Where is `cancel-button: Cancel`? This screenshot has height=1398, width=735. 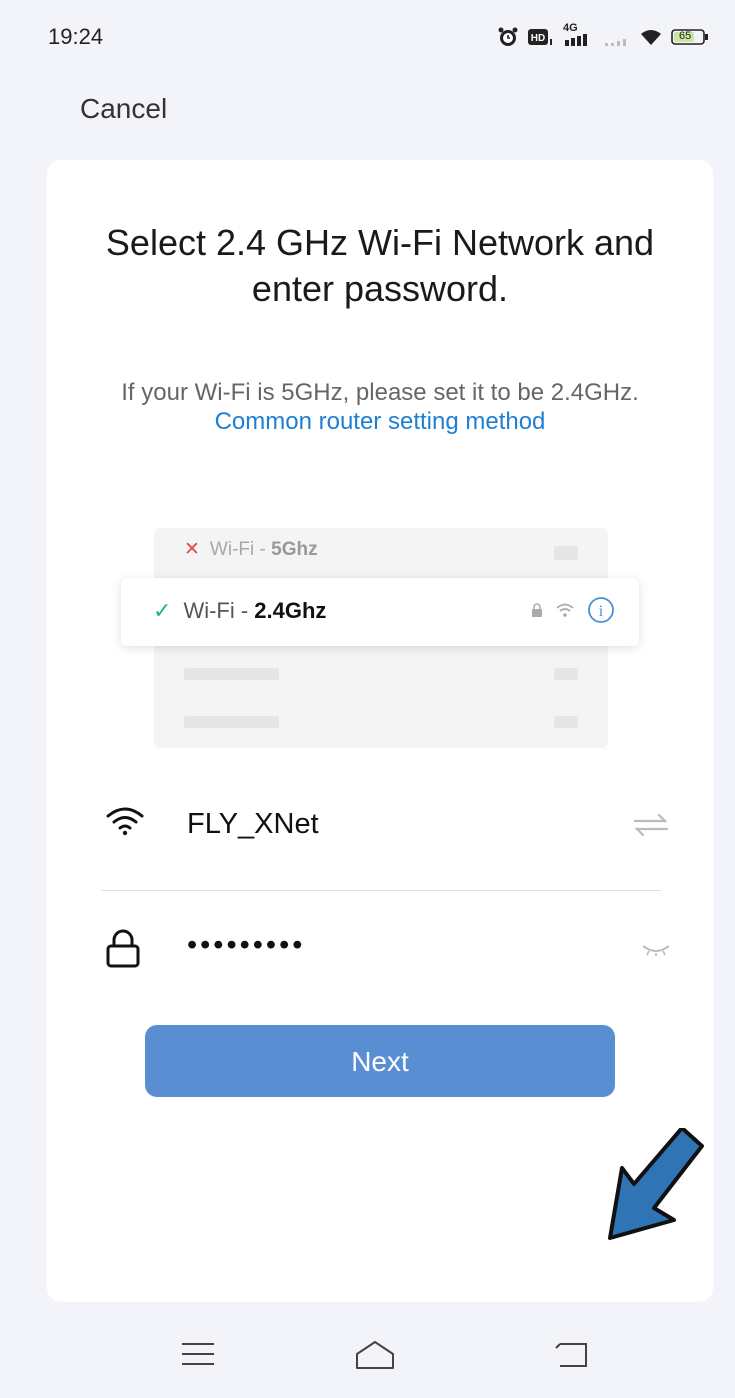
cancel-button: Cancel is located at coordinates (123, 109).